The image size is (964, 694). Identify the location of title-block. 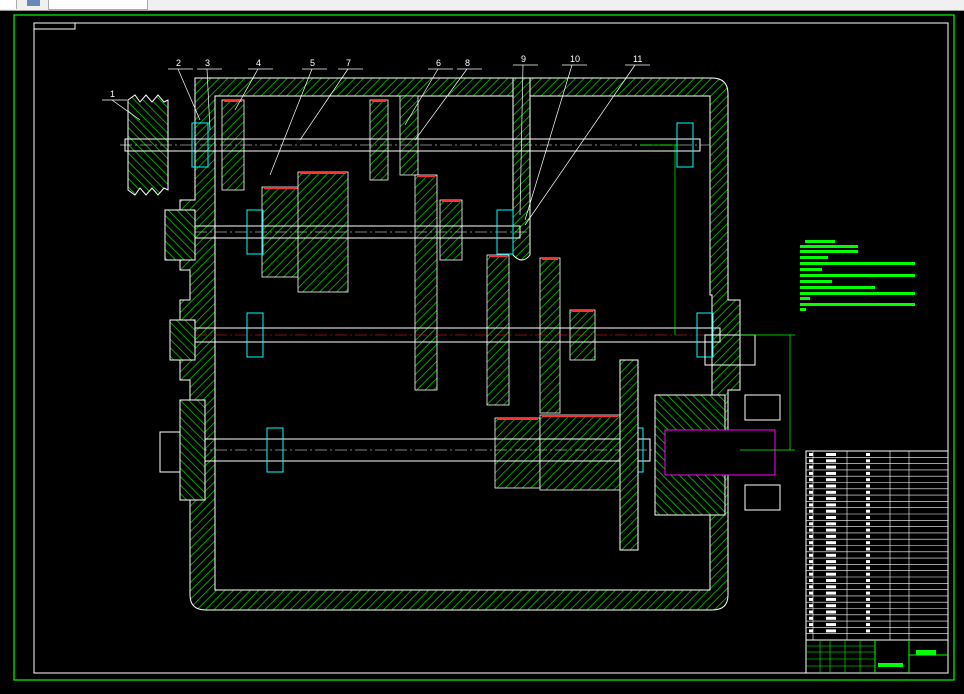
(877, 562).